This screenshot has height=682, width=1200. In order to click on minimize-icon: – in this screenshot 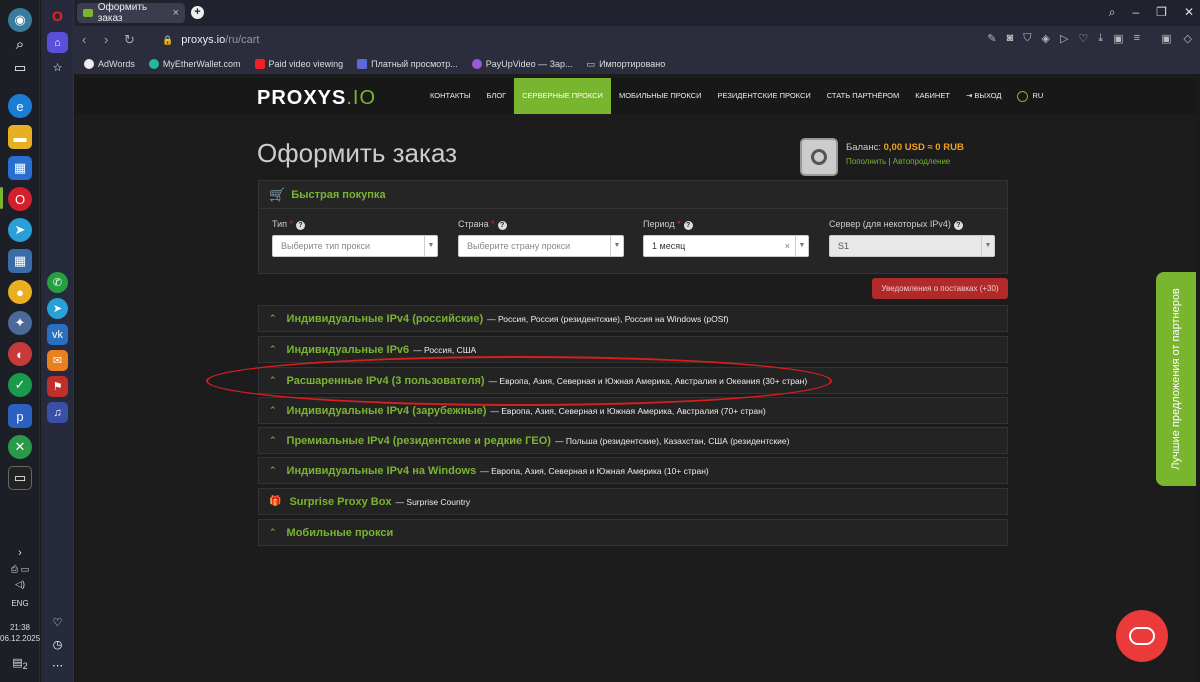, I will do `click(1135, 12)`.